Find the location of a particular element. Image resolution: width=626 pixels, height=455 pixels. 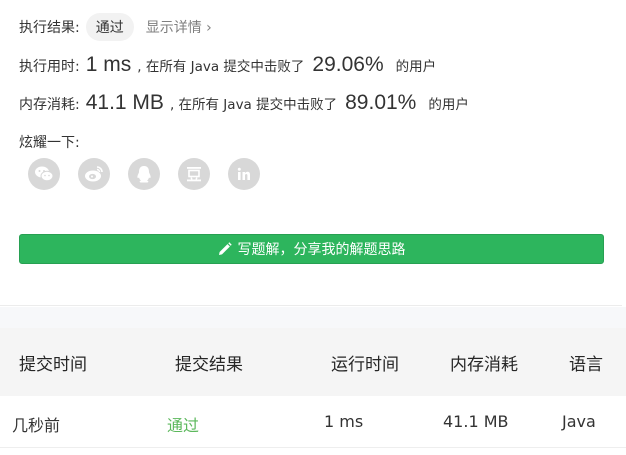

douban-icon is located at coordinates (194, 174).